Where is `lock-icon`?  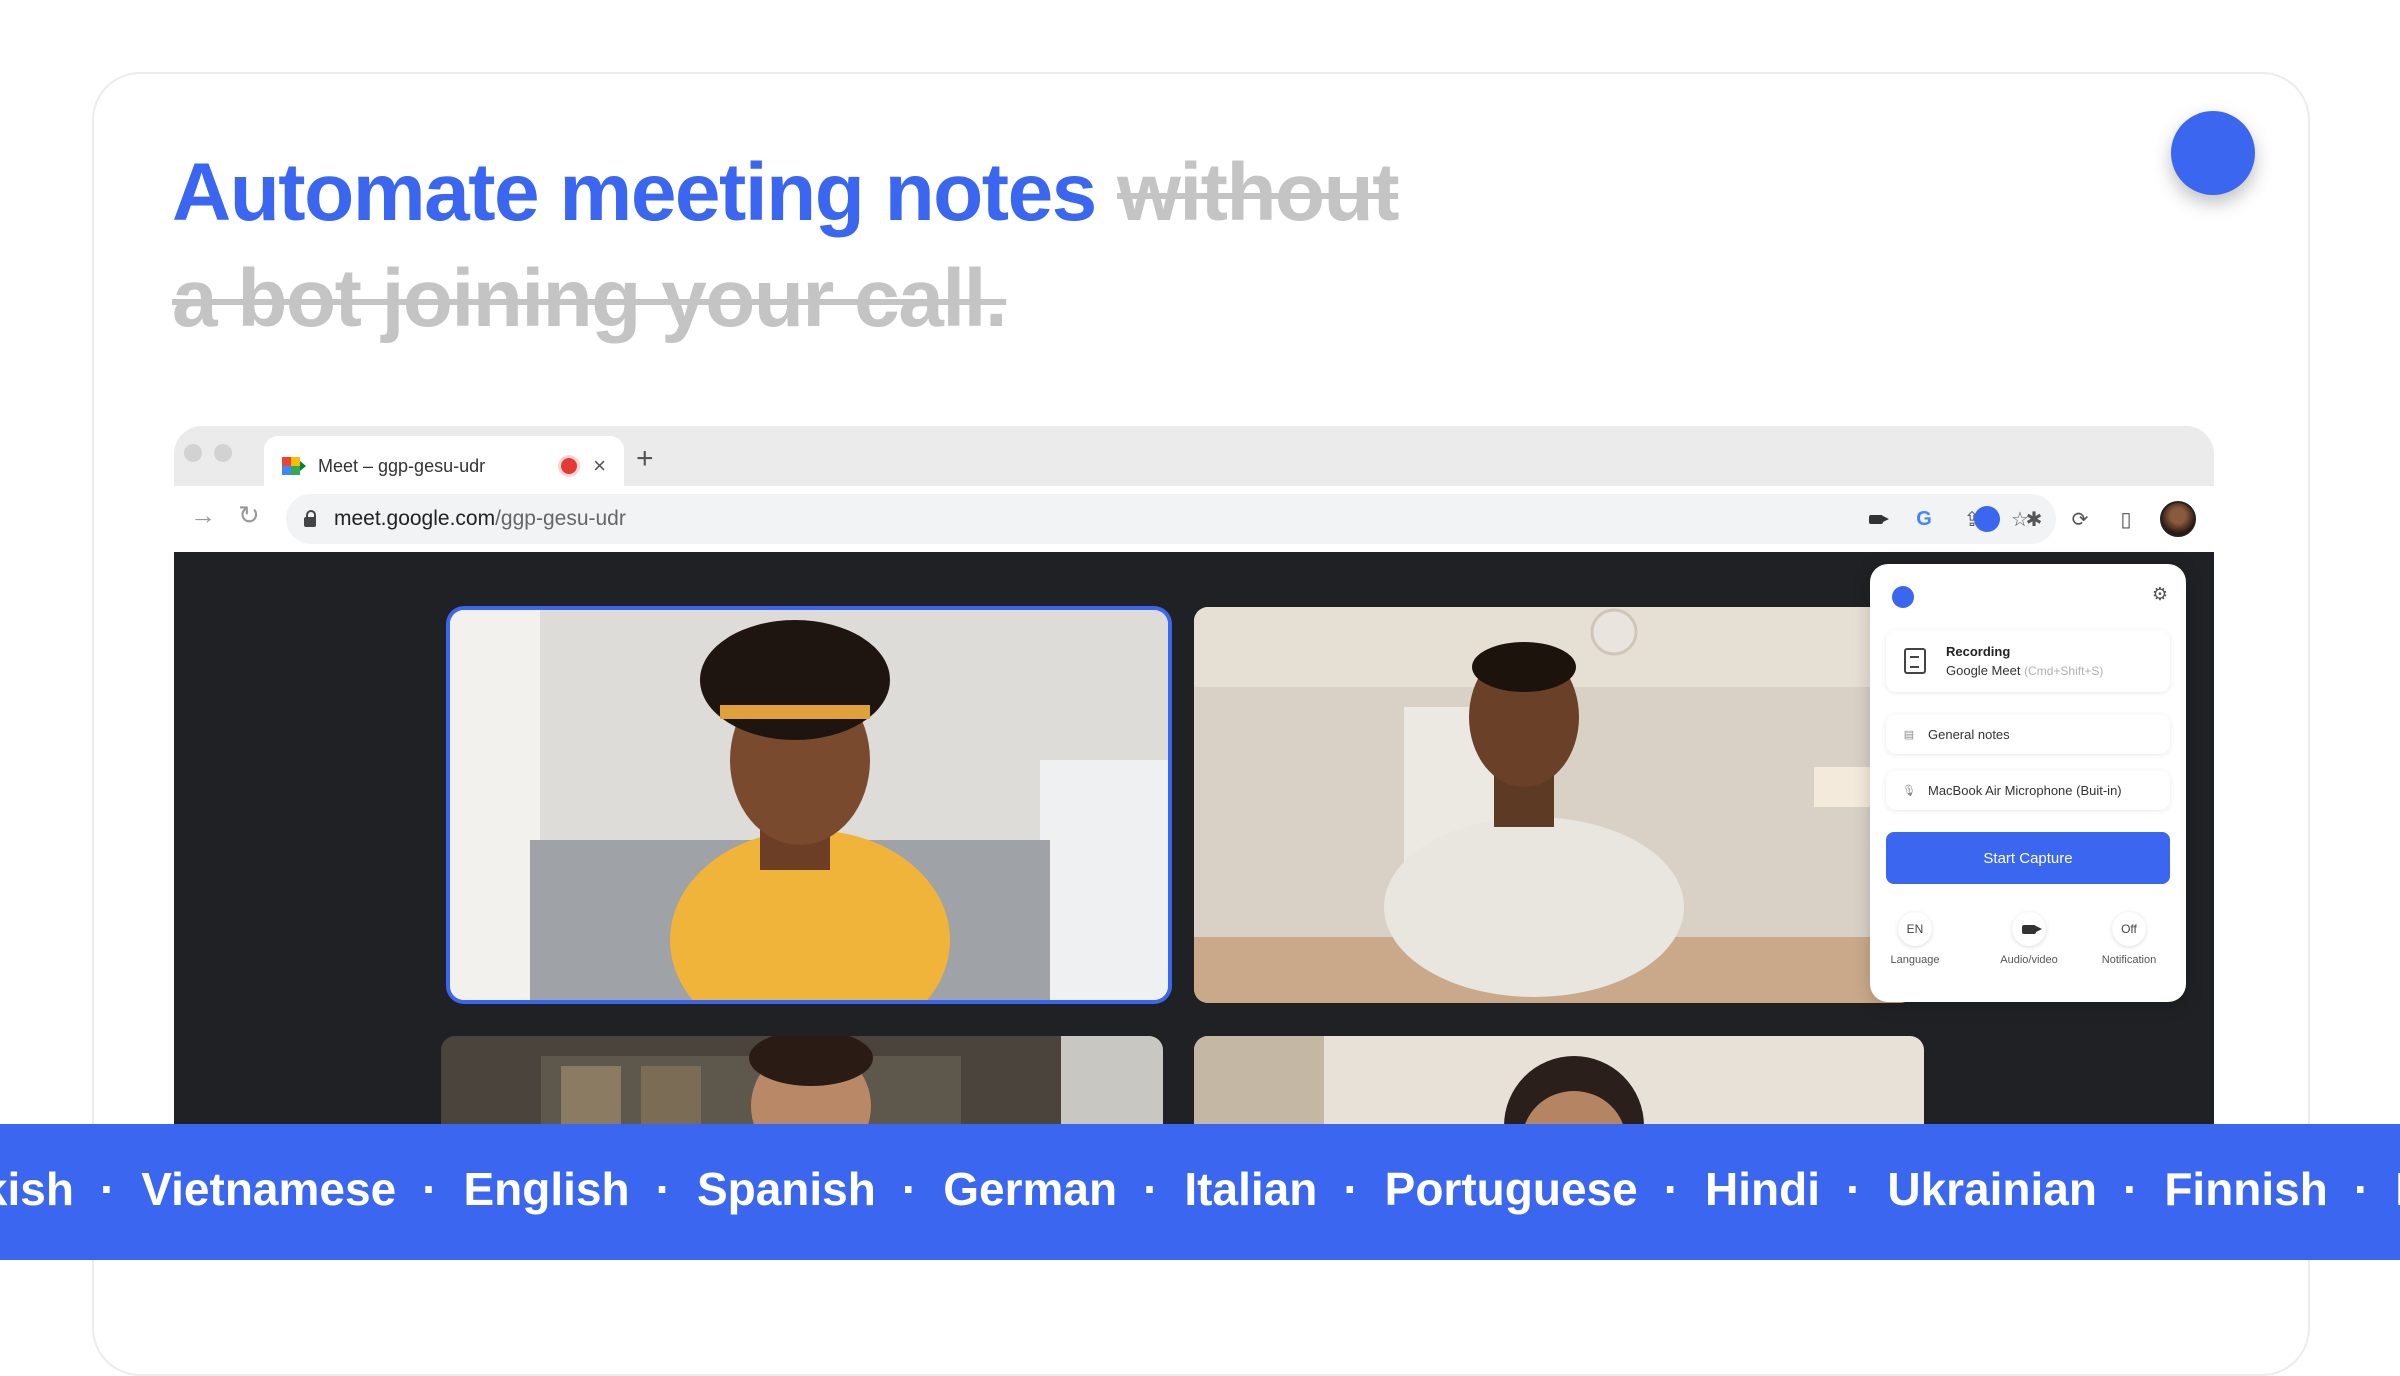 lock-icon is located at coordinates (310, 518).